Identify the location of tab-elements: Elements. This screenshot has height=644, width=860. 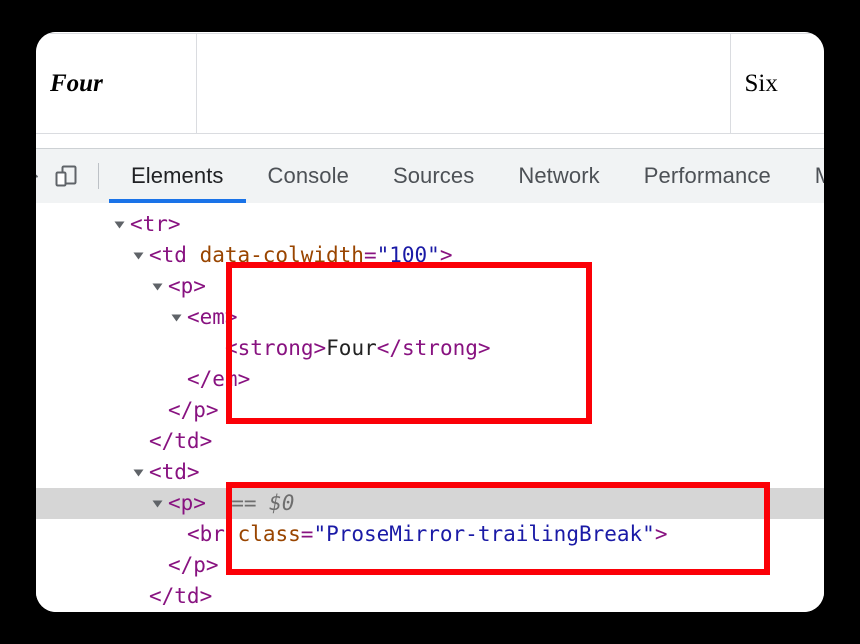
(177, 176).